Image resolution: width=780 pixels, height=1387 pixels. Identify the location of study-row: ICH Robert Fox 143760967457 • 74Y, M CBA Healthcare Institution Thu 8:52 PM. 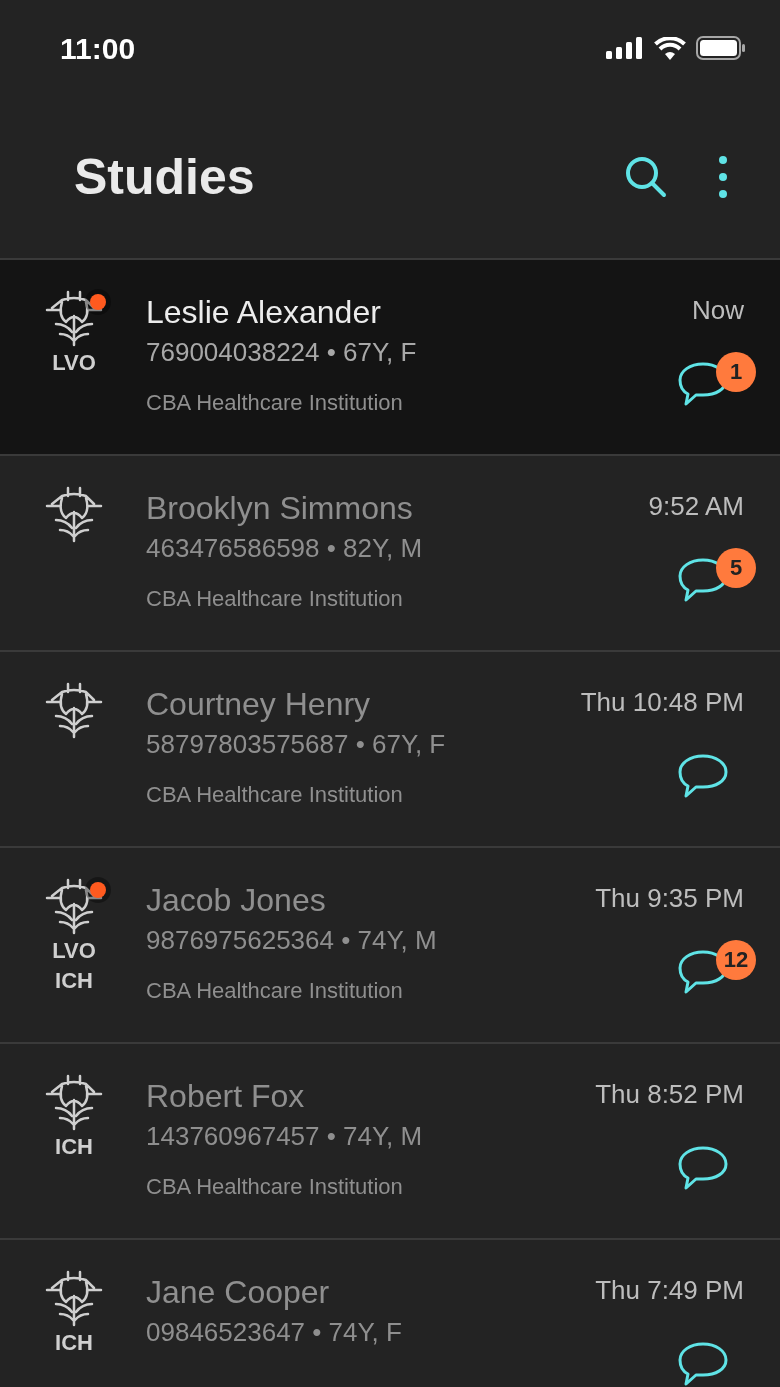
(390, 1142).